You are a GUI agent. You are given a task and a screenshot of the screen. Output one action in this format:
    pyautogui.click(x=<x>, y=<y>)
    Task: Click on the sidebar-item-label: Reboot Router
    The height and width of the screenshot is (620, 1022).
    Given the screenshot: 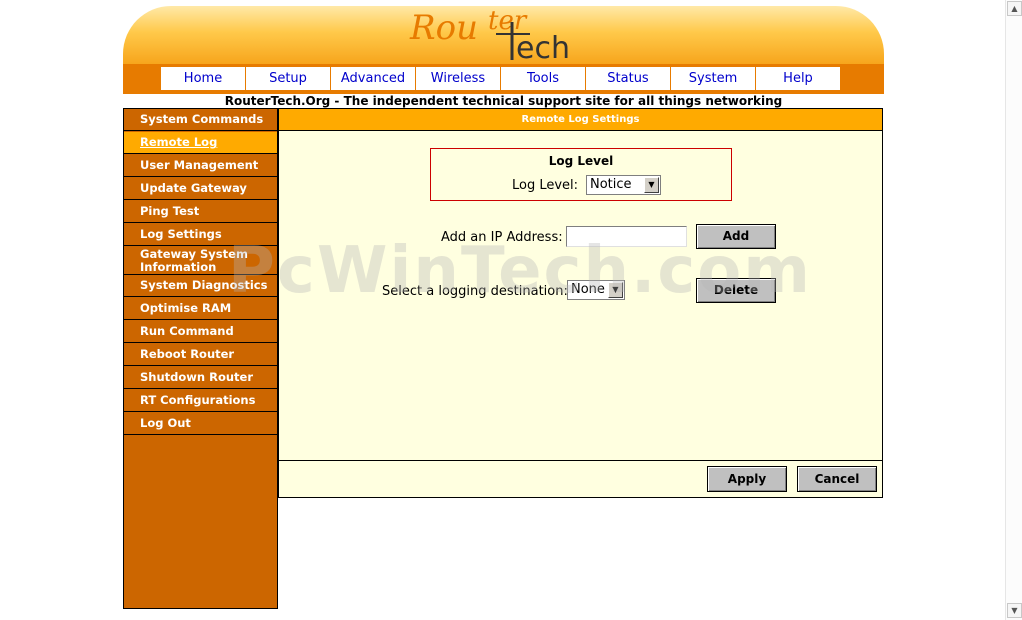 What is the action you would take?
    pyautogui.click(x=187, y=354)
    